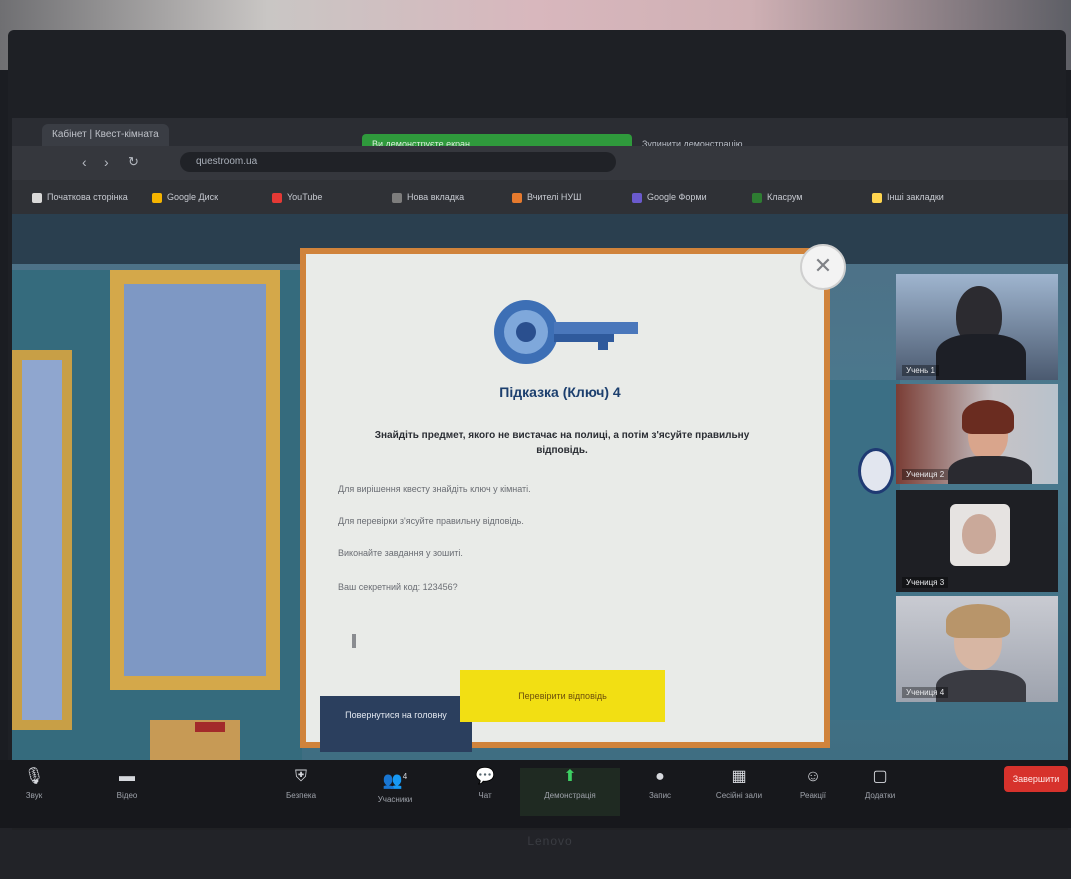  I want to click on breakout-rooms-button: ▦ Сесійні зали, so click(739, 784).